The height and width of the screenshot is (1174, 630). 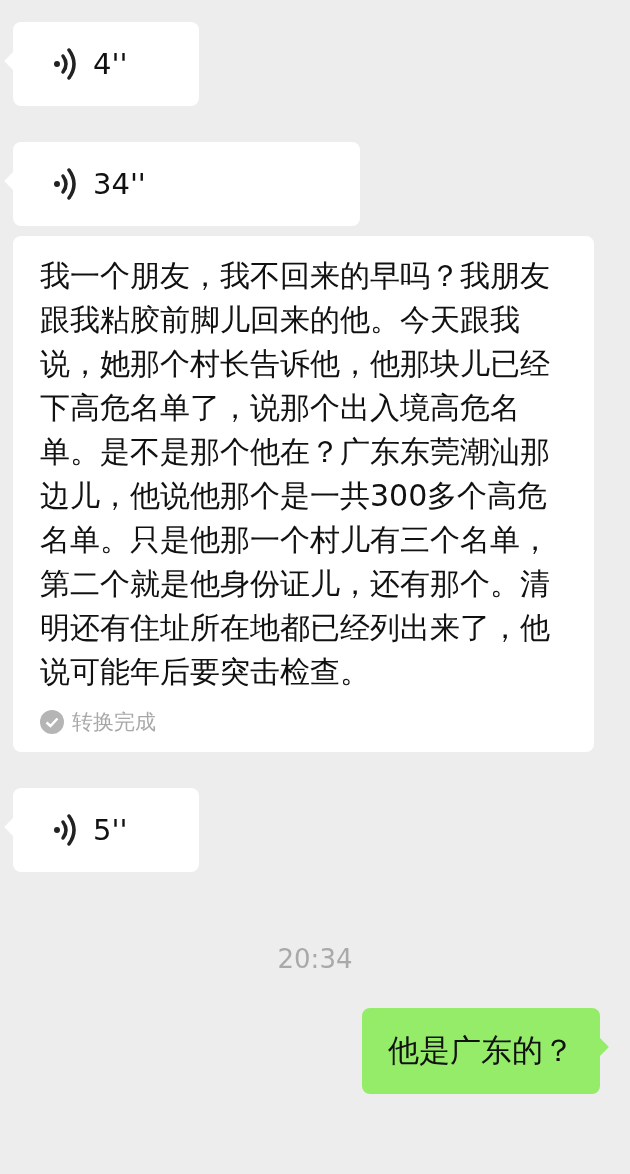 I want to click on transcript-status: 转换完成, so click(x=114, y=722).